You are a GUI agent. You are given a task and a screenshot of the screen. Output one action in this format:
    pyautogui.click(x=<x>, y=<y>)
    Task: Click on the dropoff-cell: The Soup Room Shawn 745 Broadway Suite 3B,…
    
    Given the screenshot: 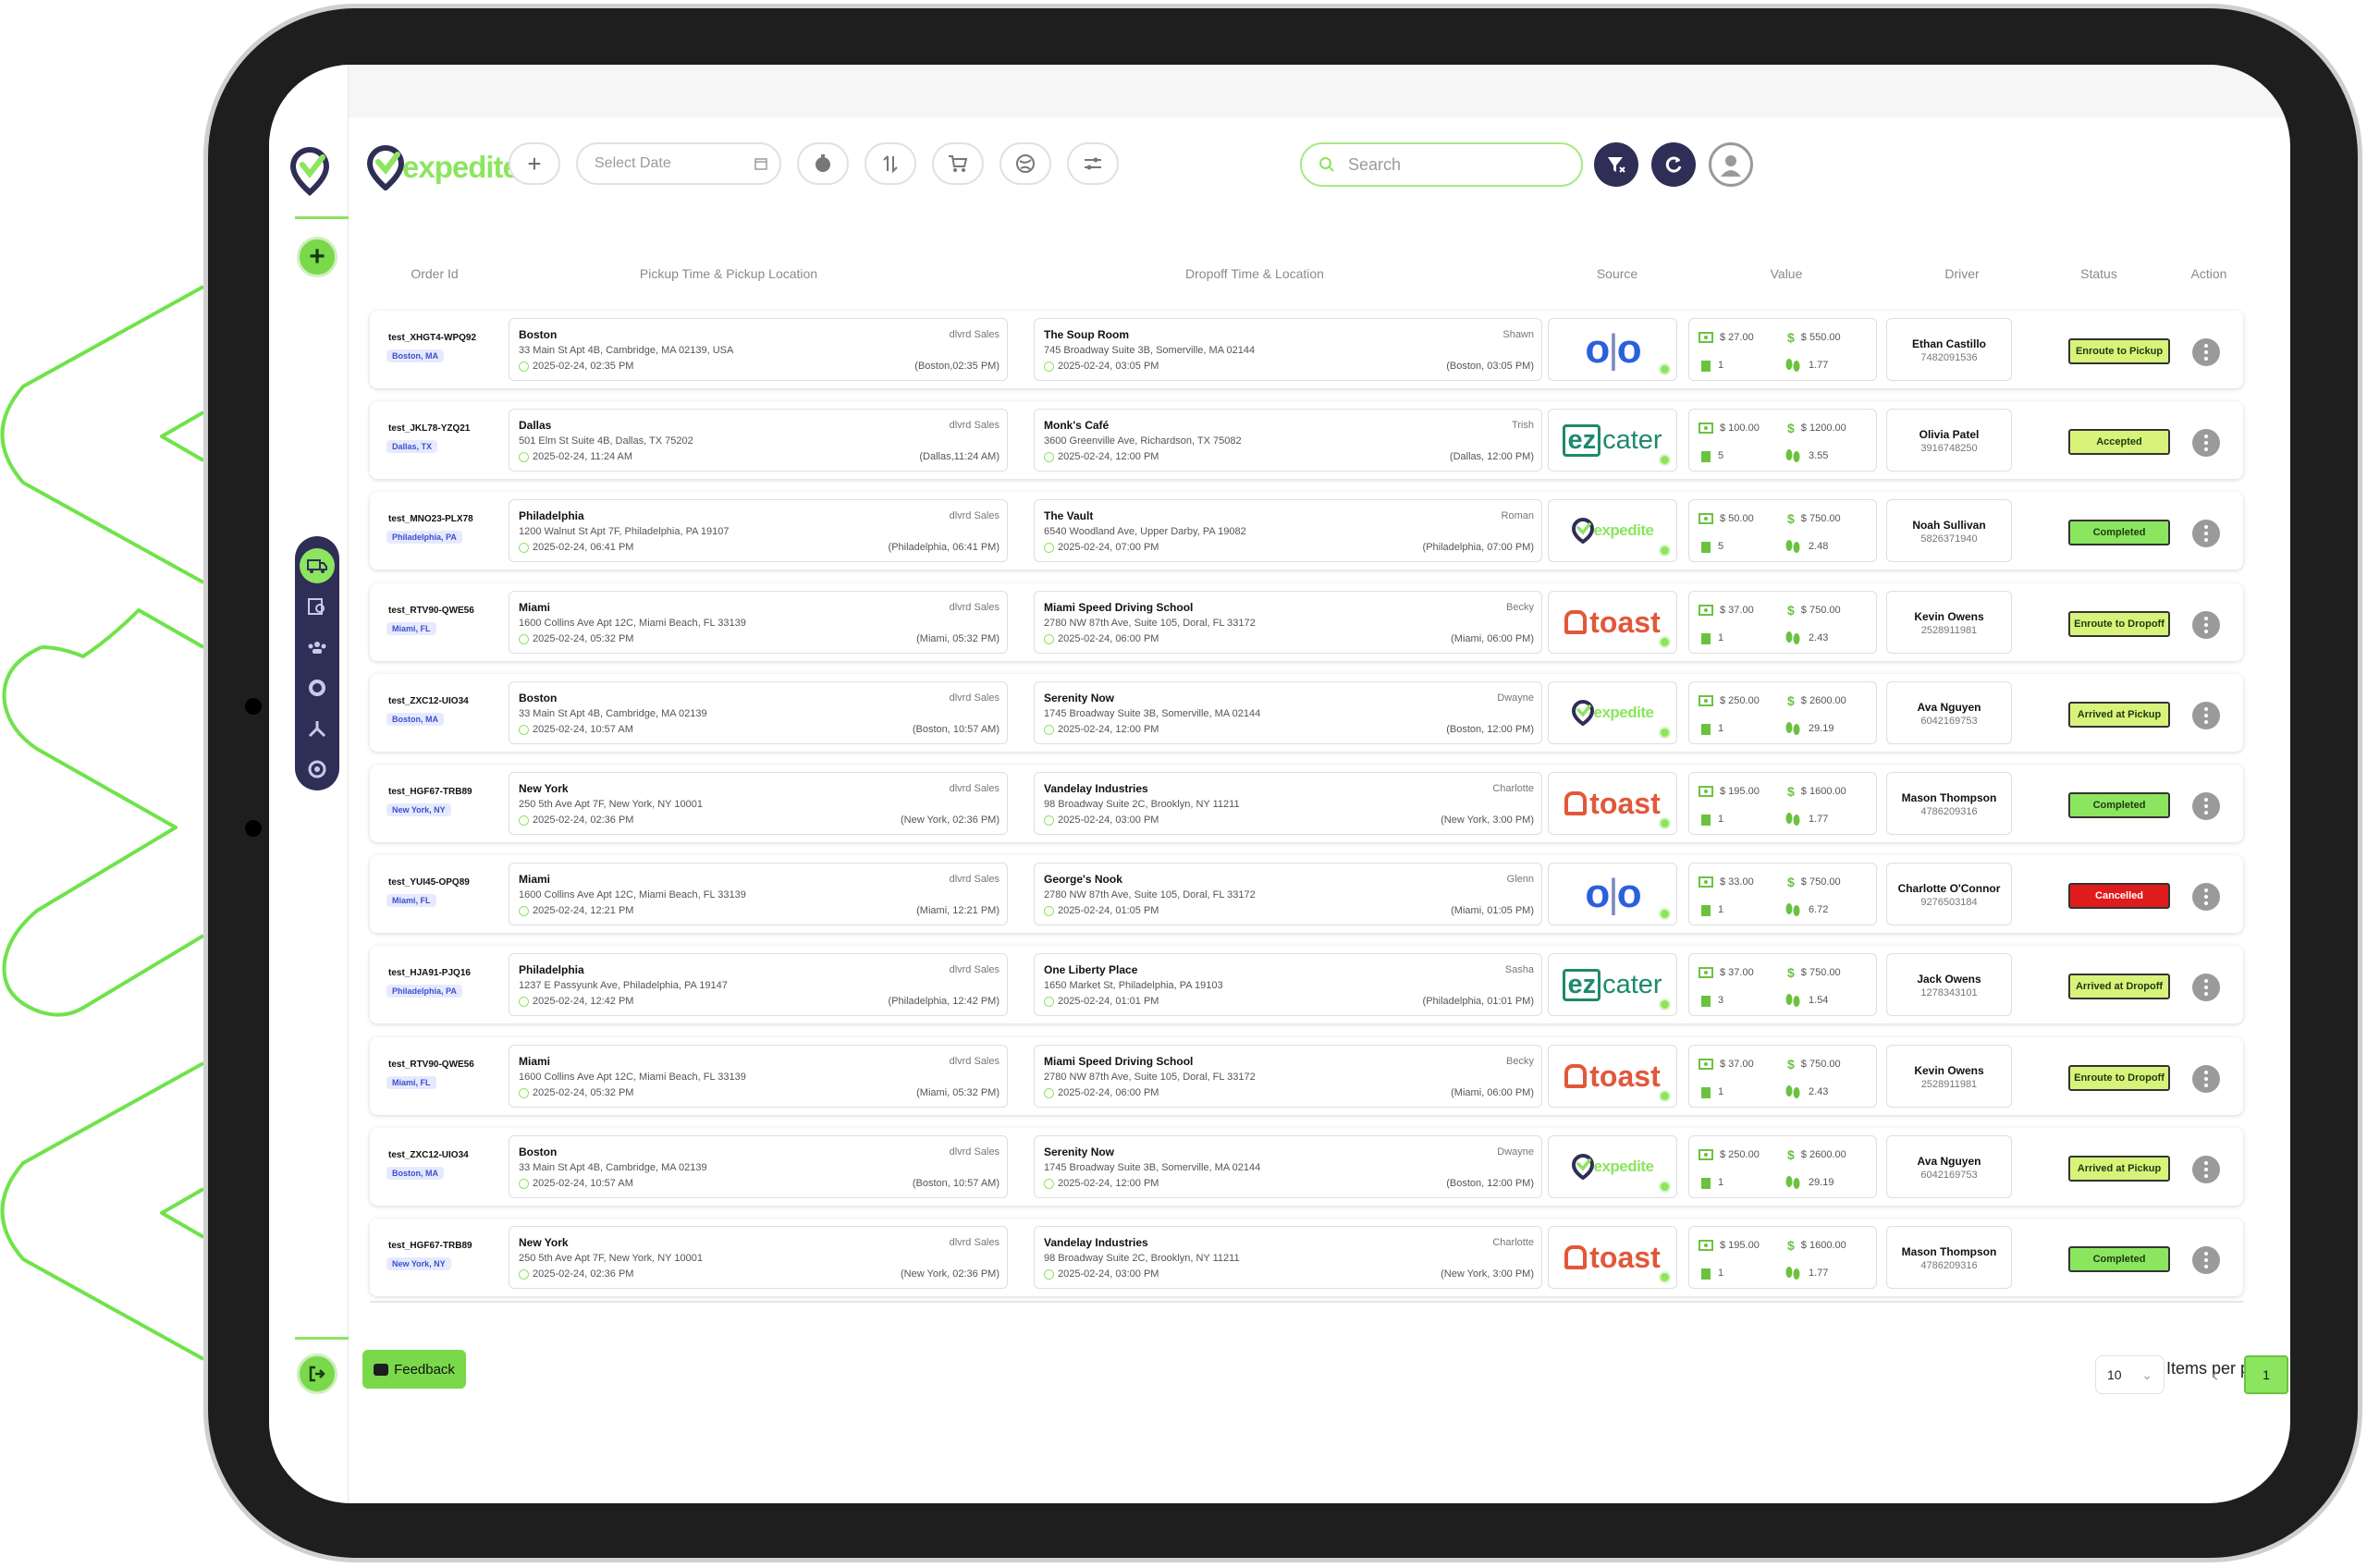 What is the action you would take?
    pyautogui.click(x=1288, y=350)
    